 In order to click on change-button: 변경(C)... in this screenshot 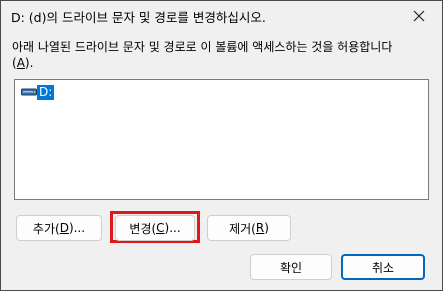, I will do `click(155, 228)`.